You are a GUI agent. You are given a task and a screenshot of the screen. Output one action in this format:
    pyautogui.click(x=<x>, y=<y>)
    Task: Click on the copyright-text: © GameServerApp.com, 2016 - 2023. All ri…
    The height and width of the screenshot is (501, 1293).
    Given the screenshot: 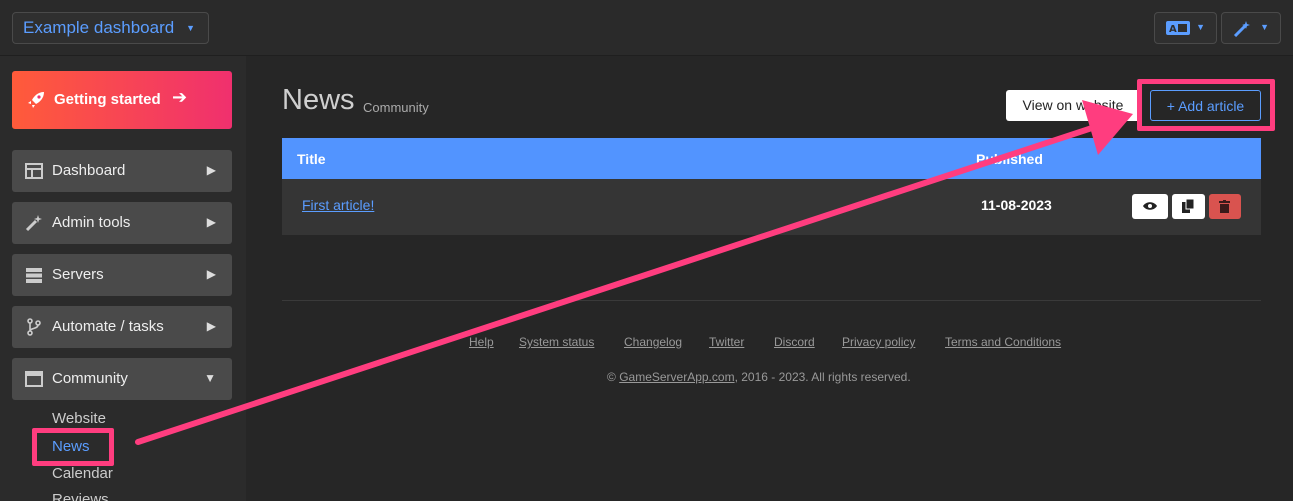 What is the action you would take?
    pyautogui.click(x=759, y=377)
    